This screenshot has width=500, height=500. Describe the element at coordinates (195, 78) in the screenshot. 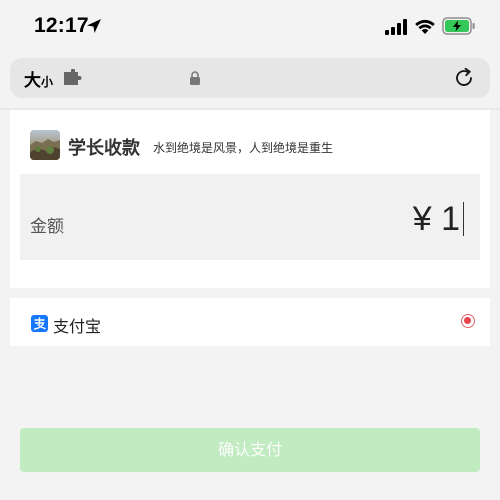

I see `lock-icon` at that location.